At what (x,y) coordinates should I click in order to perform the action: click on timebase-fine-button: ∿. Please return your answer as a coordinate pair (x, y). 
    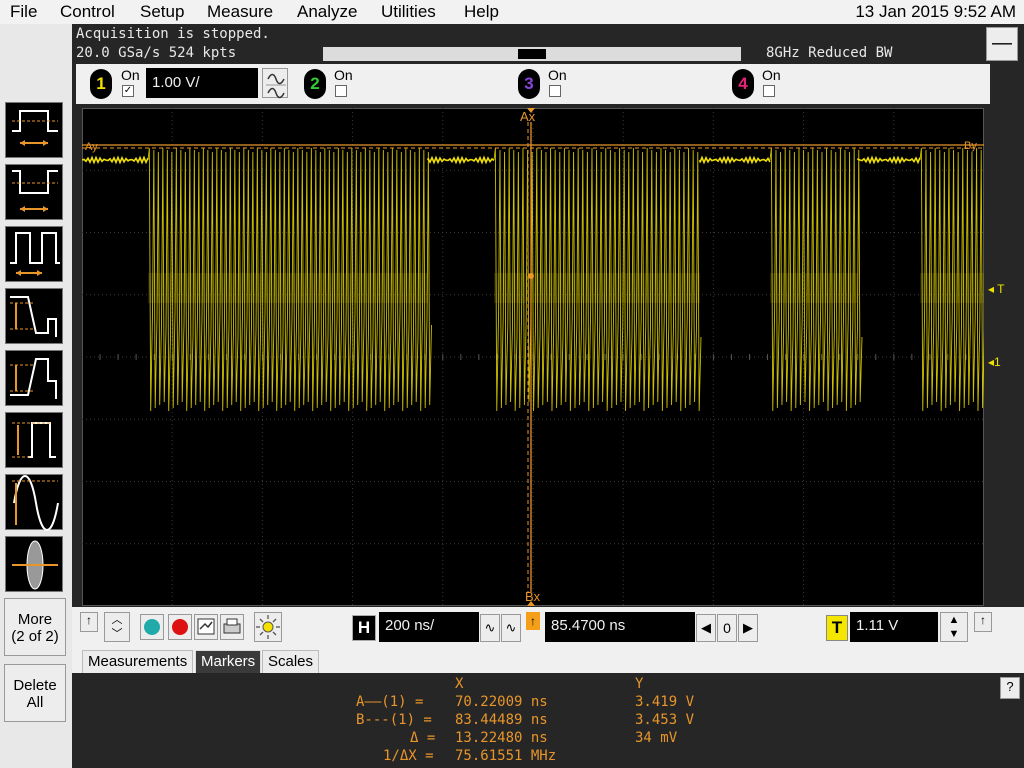
    Looking at the image, I should click on (490, 628).